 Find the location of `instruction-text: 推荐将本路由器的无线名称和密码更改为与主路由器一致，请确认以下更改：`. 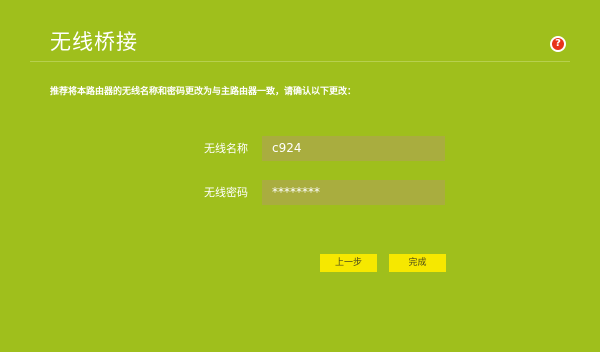

instruction-text: 推荐将本路由器的无线名称和密码更改为与主路由器一致，请确认以下更改： is located at coordinates (203, 92).